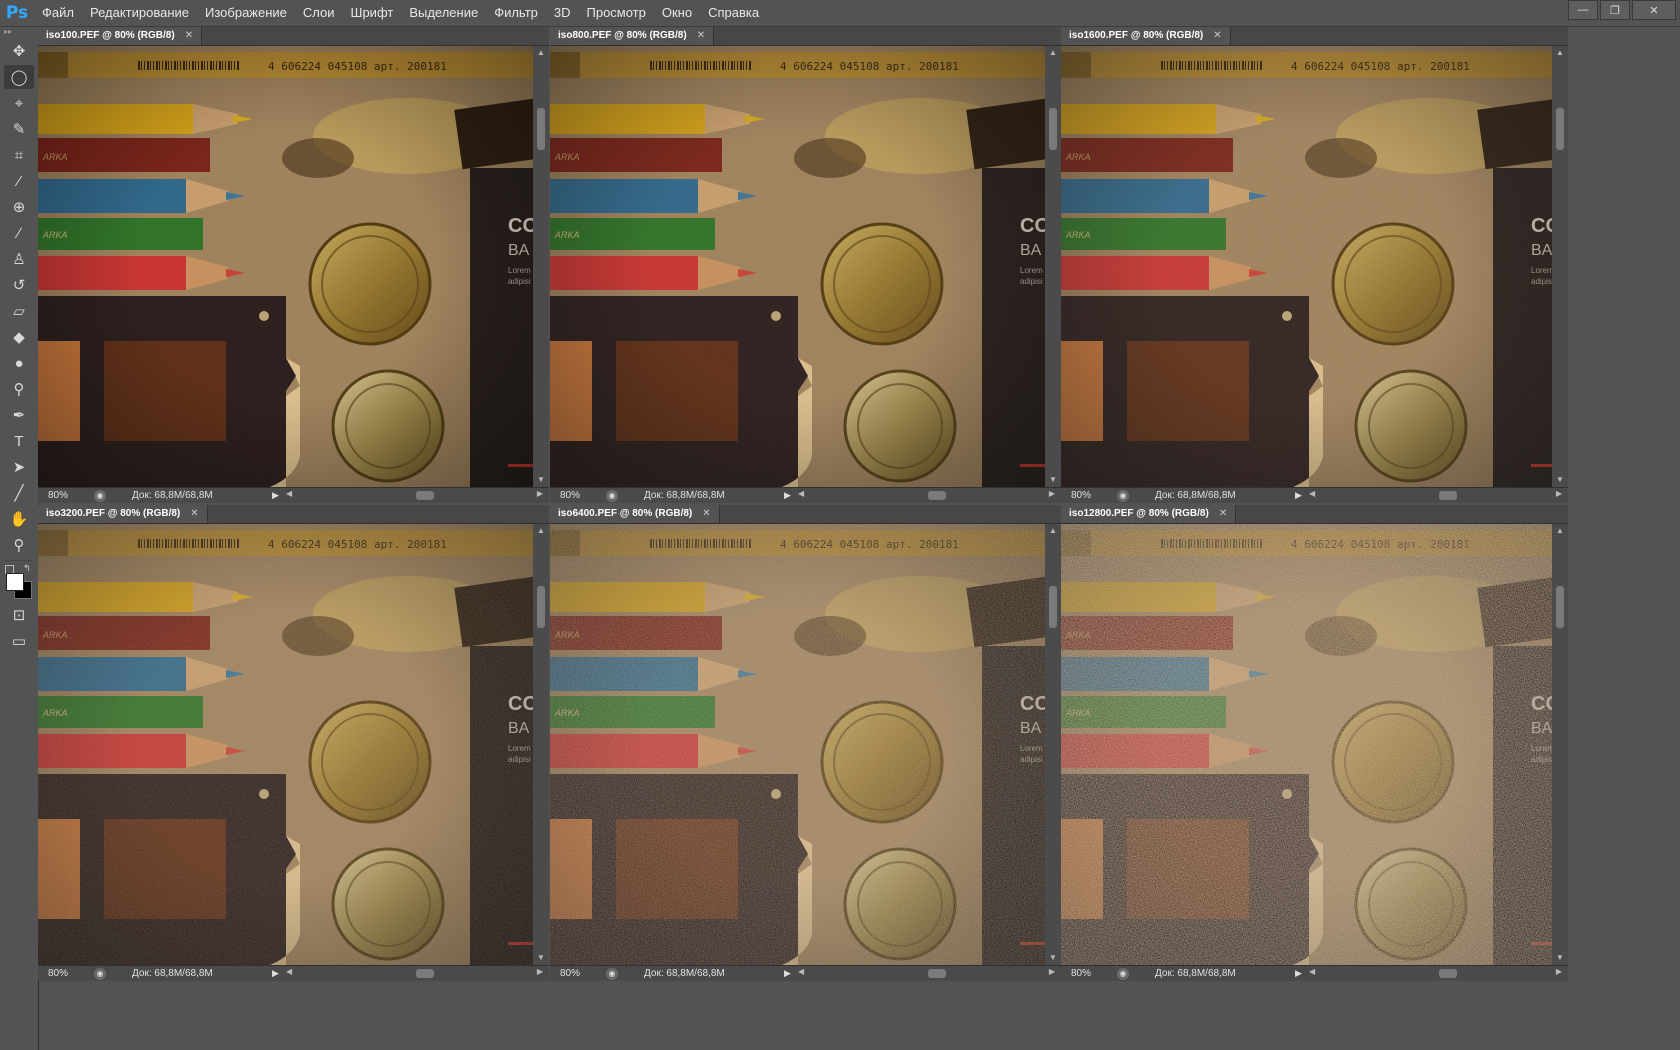 This screenshot has height=1050, width=1680. I want to click on restore-icon: ❐, so click(1615, 10).